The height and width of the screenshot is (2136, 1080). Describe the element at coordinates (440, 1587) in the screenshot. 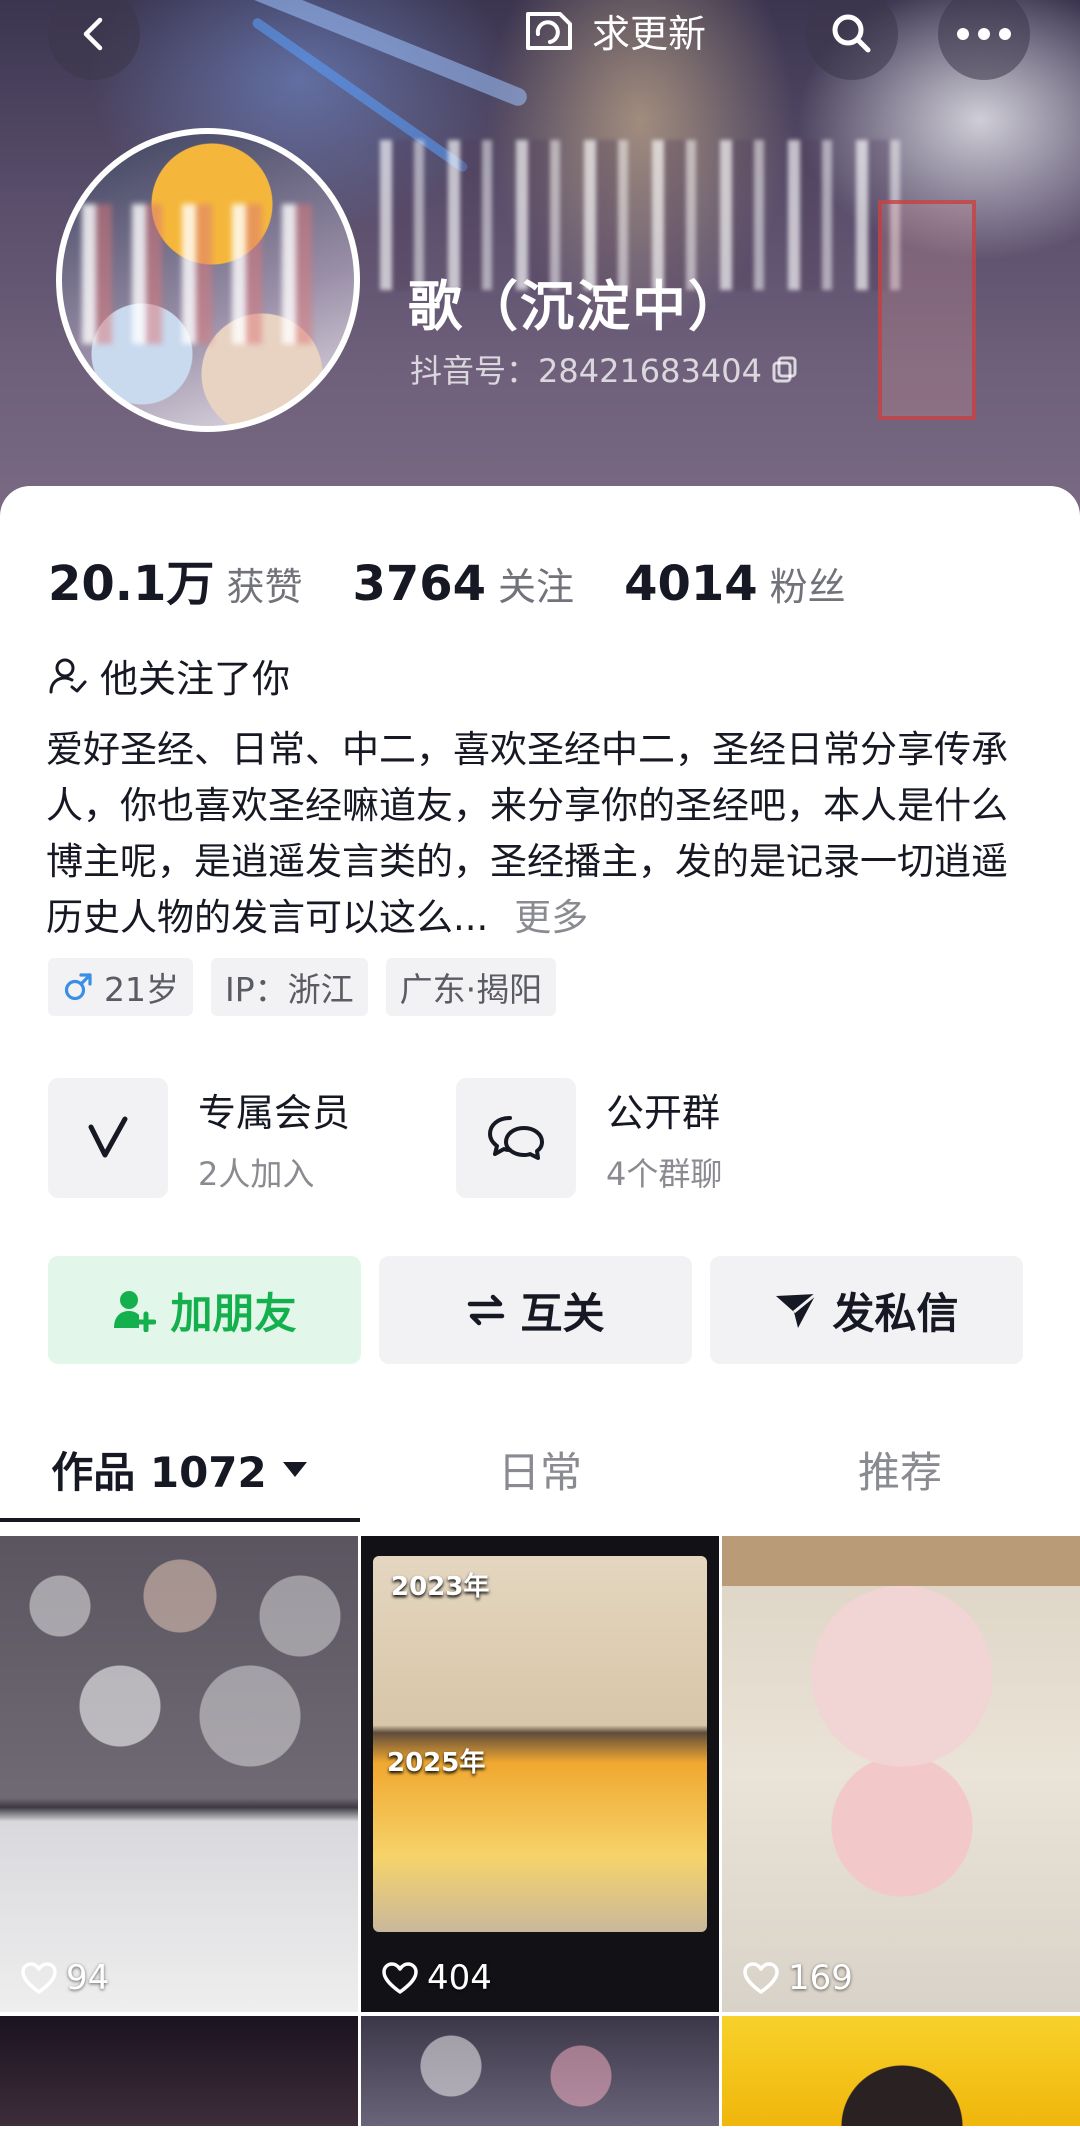

I see `thumbnail-text: 2023年` at that location.